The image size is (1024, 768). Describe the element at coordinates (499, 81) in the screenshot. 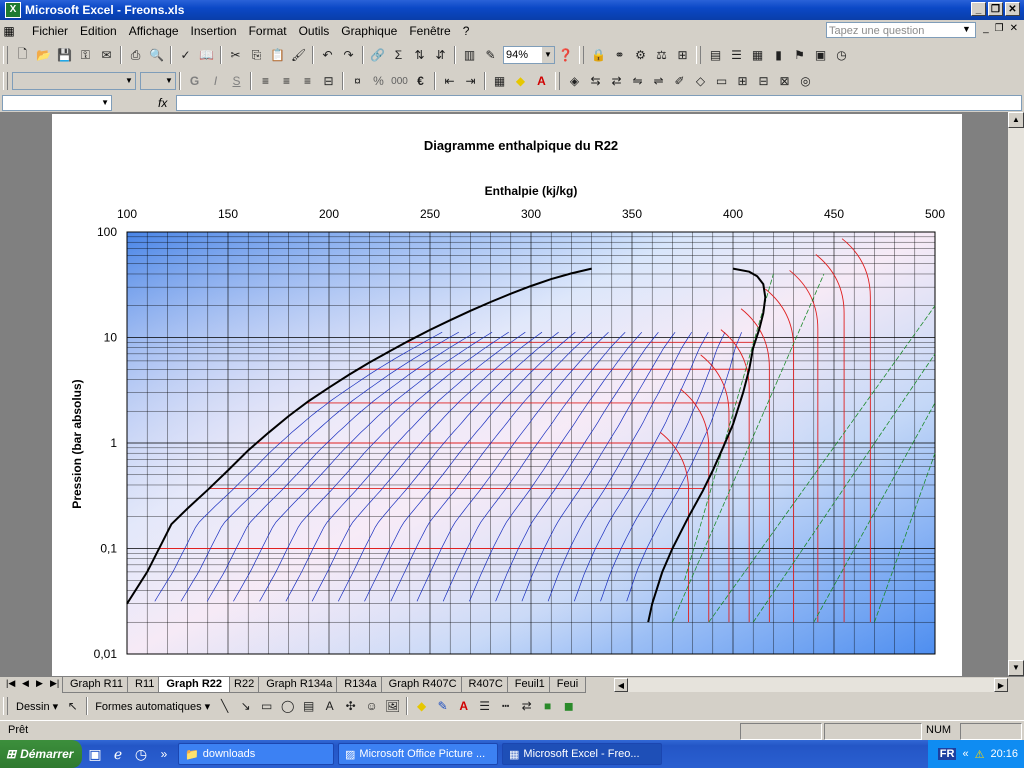

I see `borders-icon: ▦` at that location.